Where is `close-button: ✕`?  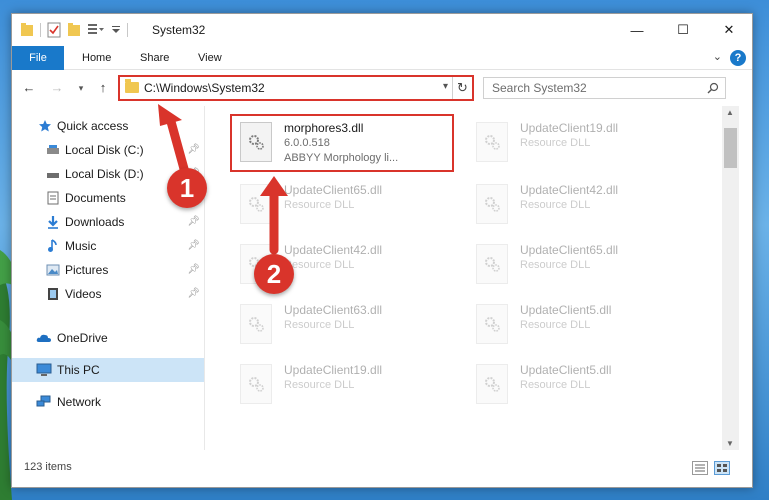
close-button: ✕ is located at coordinates (729, 30).